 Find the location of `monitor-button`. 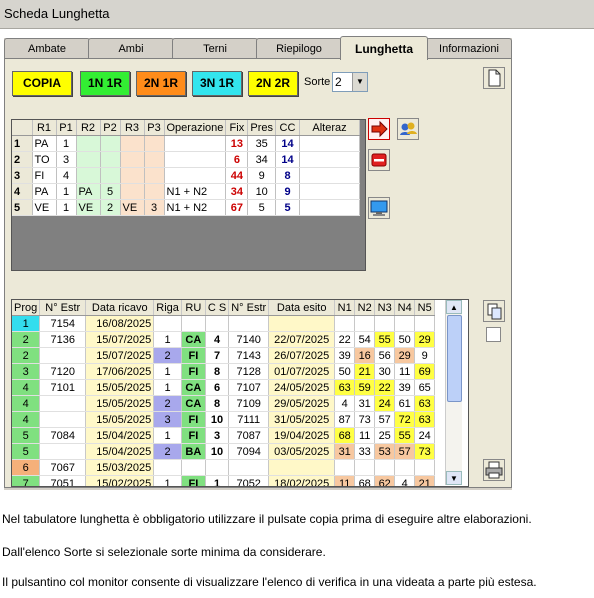

monitor-button is located at coordinates (379, 208).